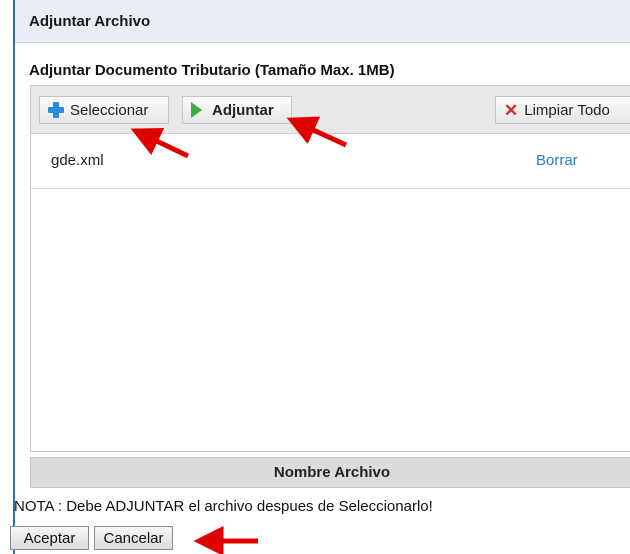 The height and width of the screenshot is (554, 630). What do you see at coordinates (243, 110) in the screenshot?
I see `attach-label: Adjuntar` at bounding box center [243, 110].